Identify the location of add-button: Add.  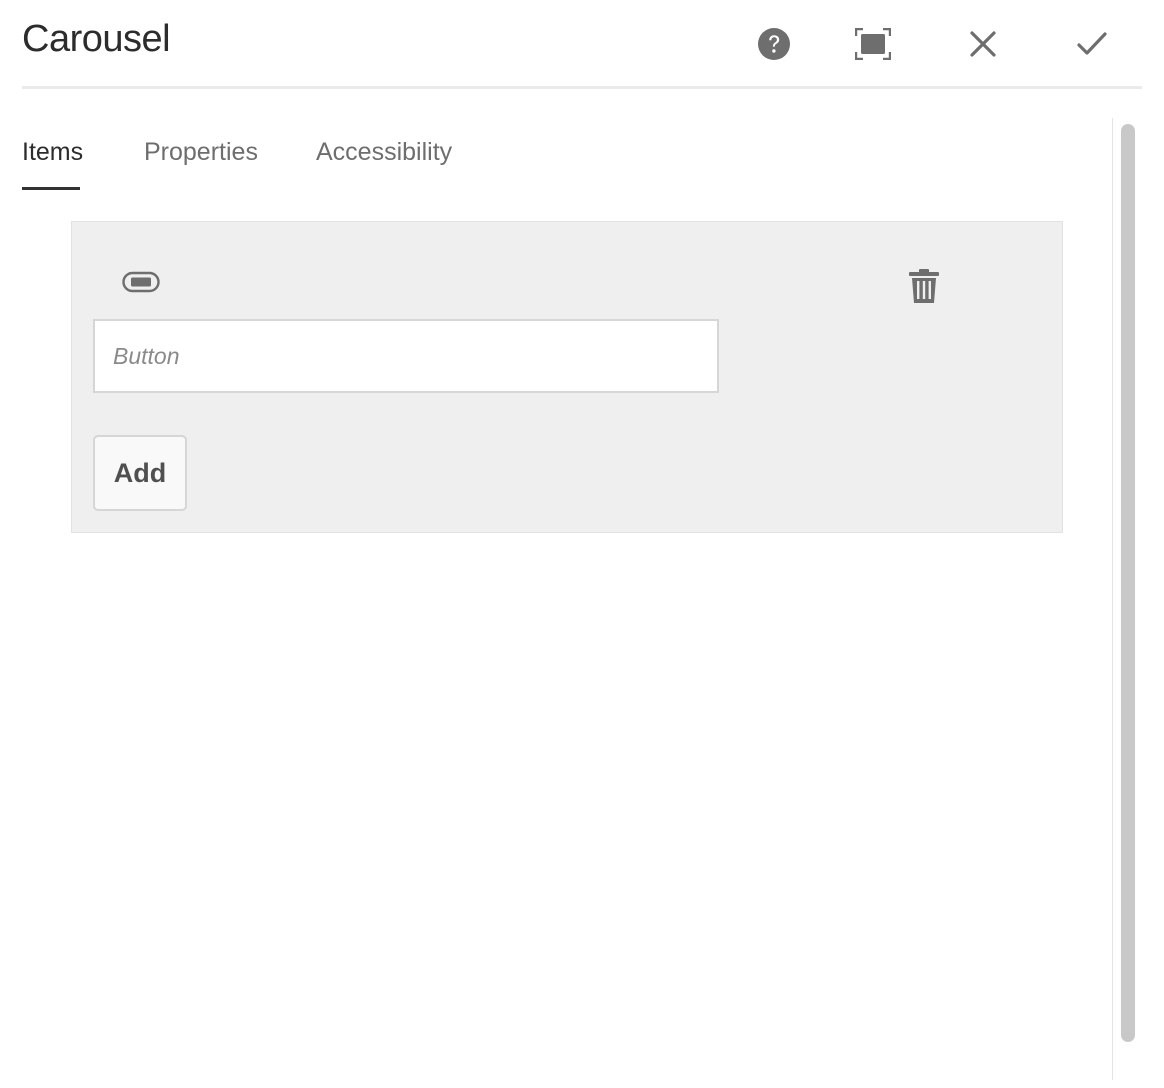
(140, 473).